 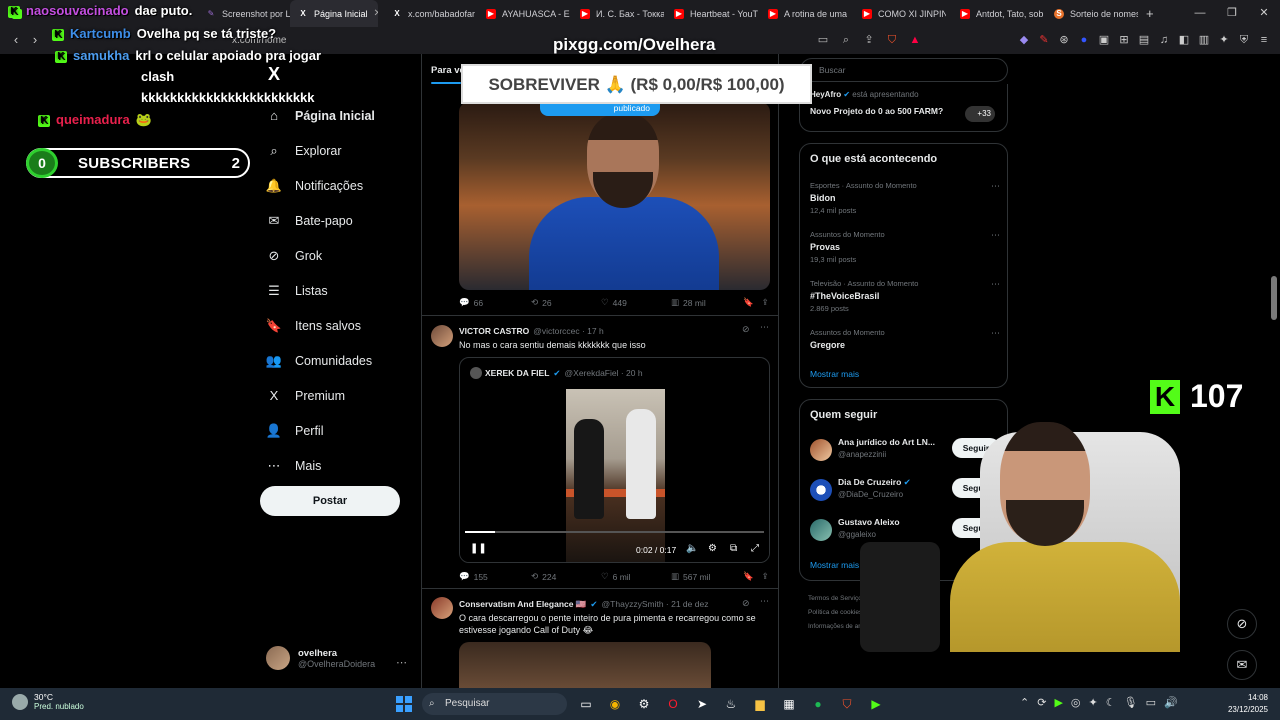 What do you see at coordinates (522, 604) in the screenshot?
I see `tweet-author: Conservatism And Elegance 🇺🇸` at bounding box center [522, 604].